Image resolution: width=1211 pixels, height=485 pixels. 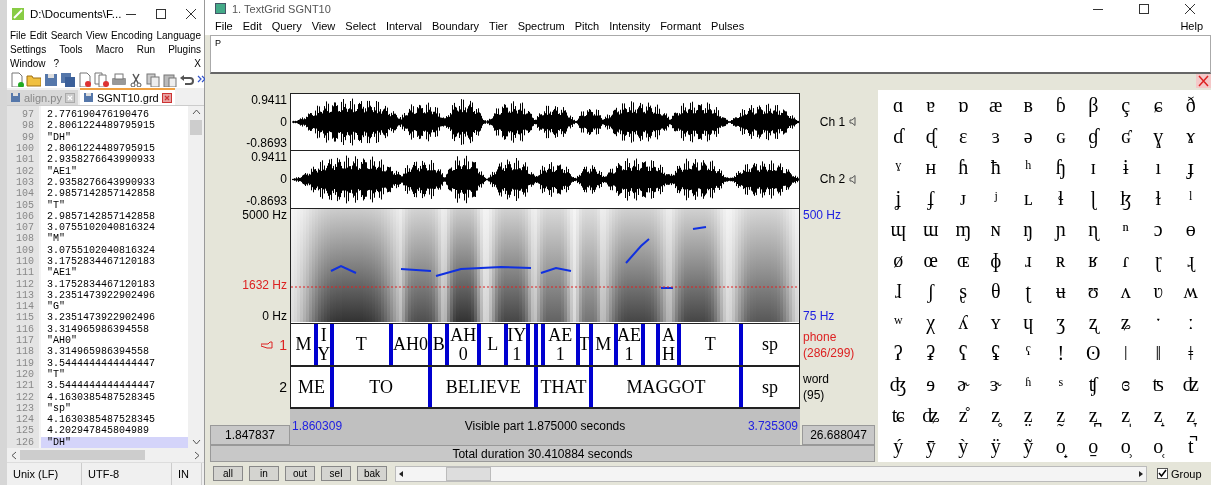 I want to click on interval-count: (95), so click(x=814, y=395).